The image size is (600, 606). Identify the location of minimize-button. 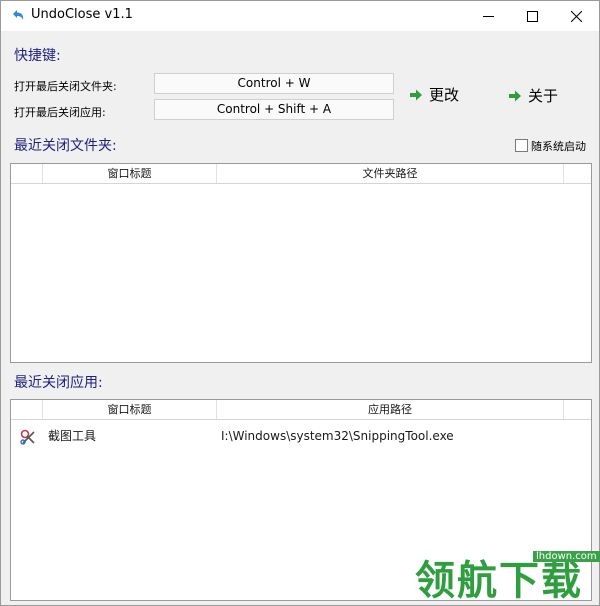
(488, 16).